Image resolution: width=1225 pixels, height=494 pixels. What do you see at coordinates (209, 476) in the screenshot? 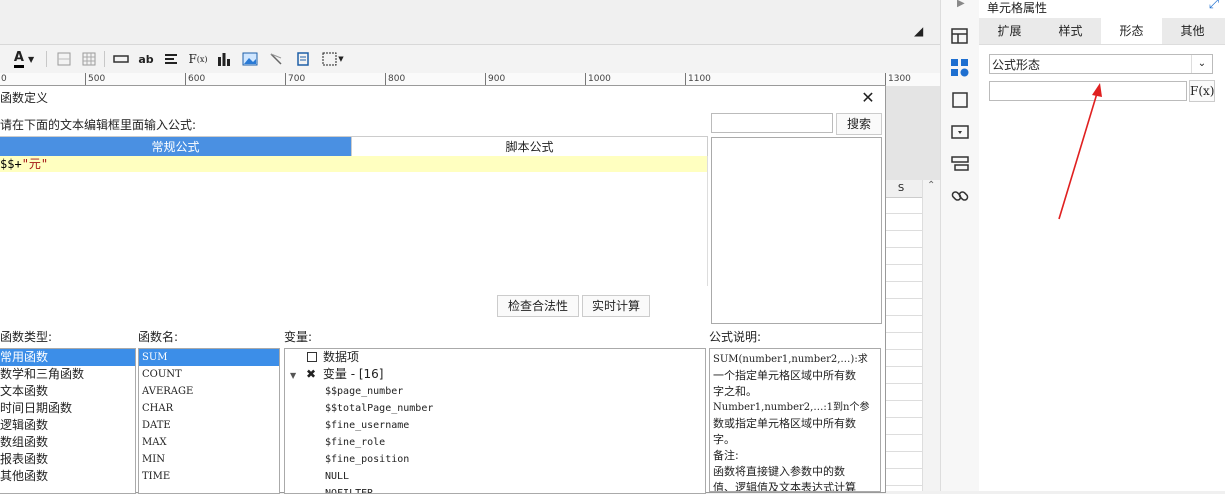
I see `list-item: TIME` at bounding box center [209, 476].